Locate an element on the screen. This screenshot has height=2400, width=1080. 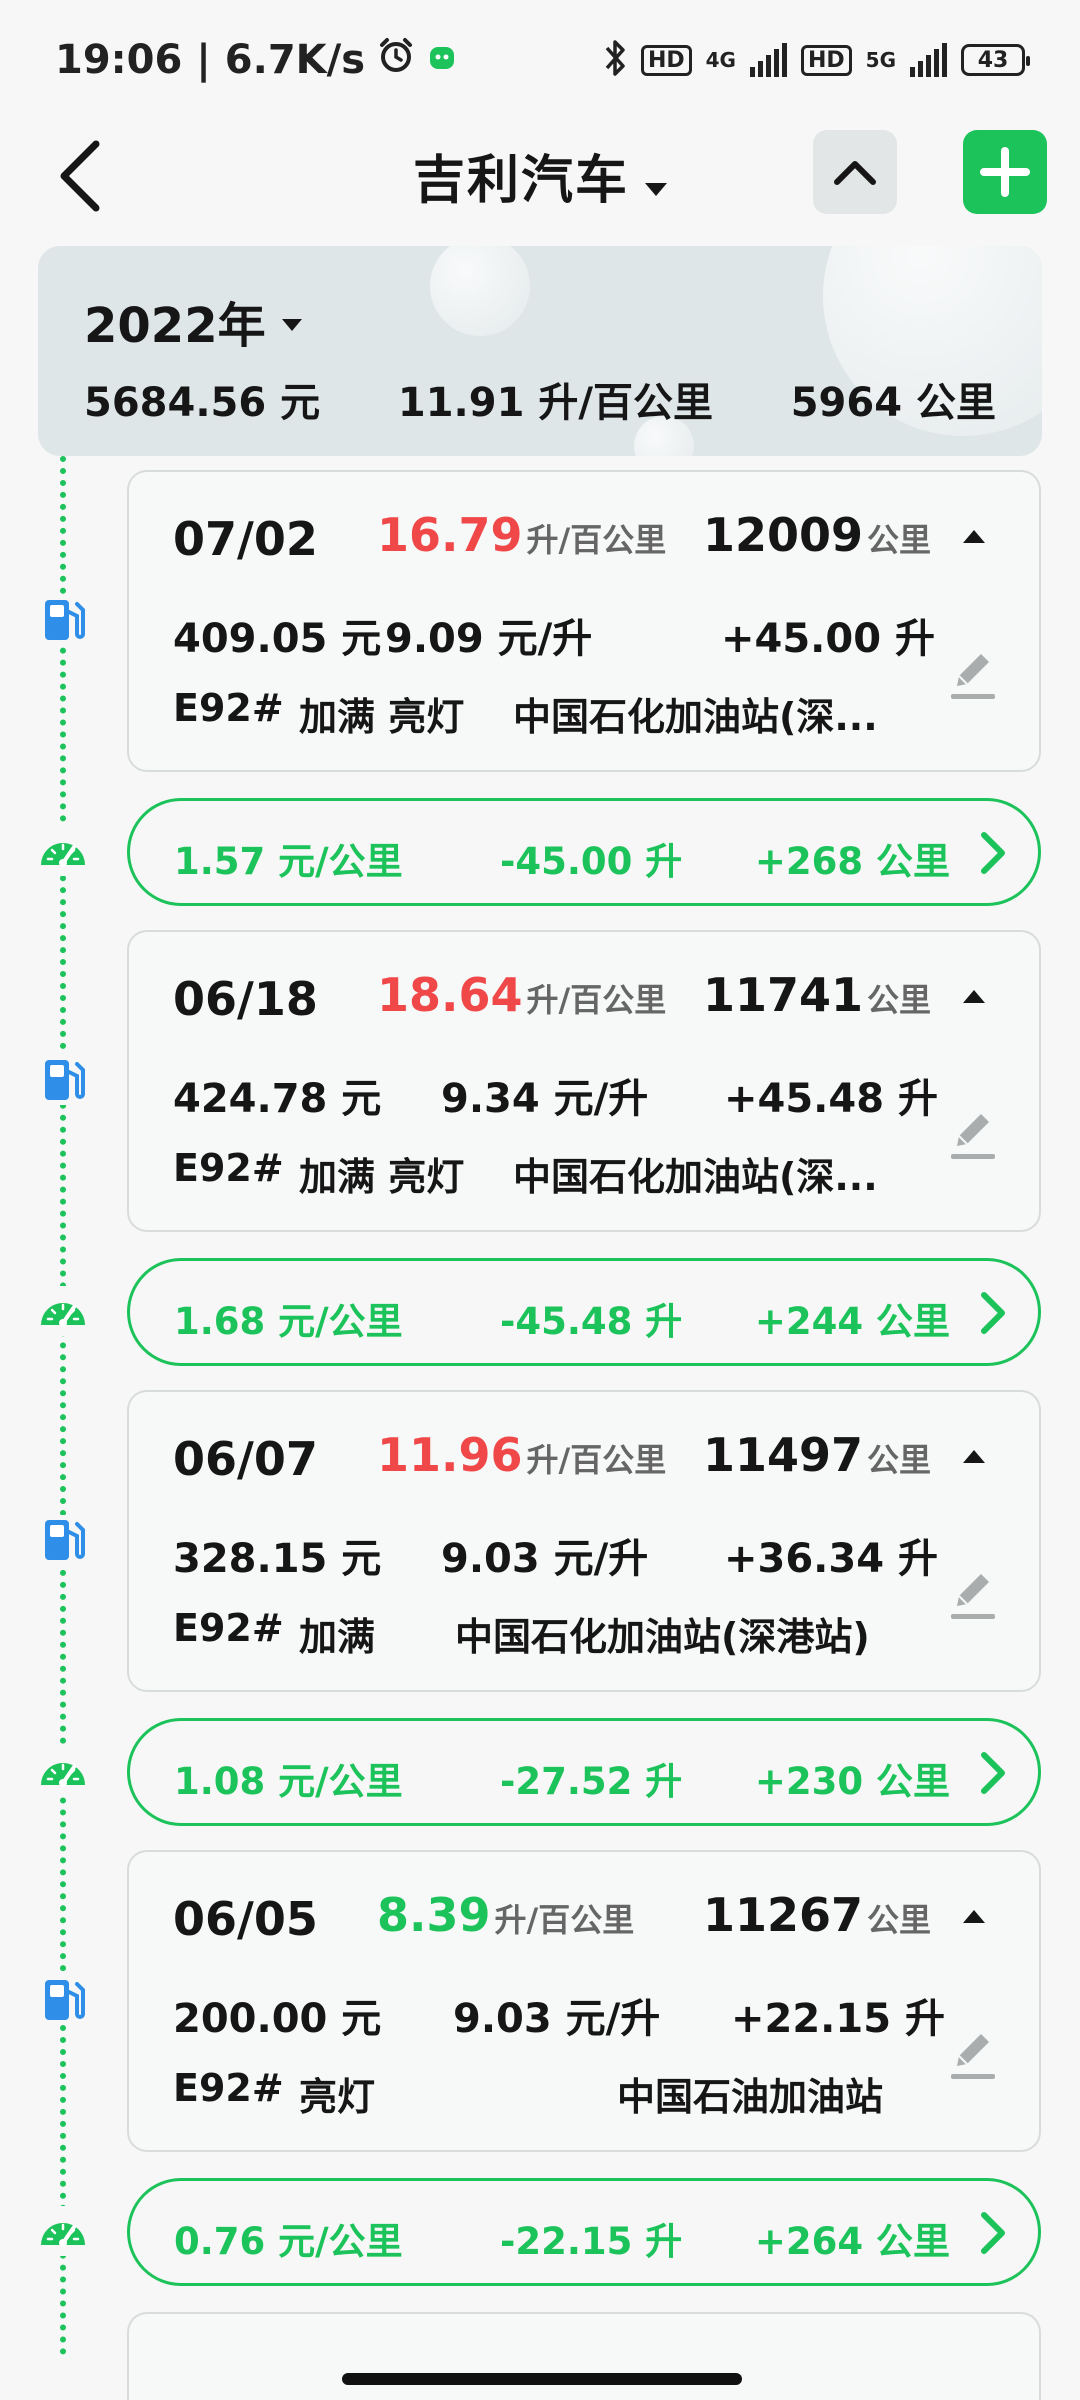
record-date: 06/05 is located at coordinates (245, 1919).